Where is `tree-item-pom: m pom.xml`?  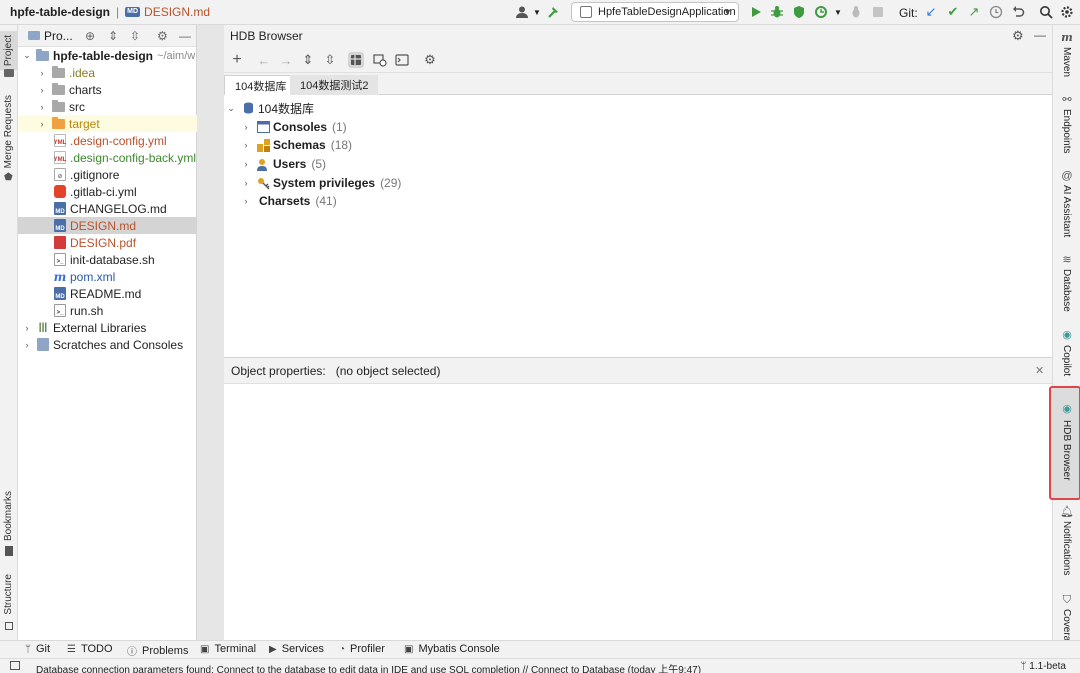 tree-item-pom: m pom.xml is located at coordinates (107, 276).